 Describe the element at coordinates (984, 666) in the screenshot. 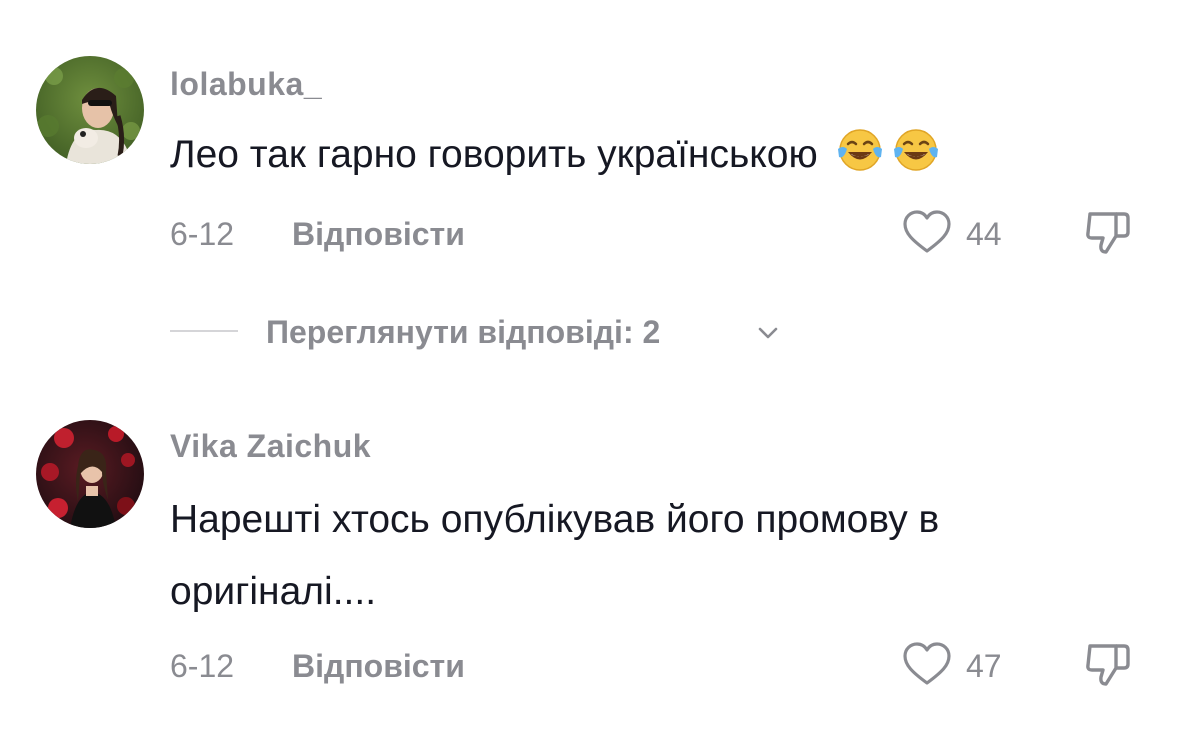

I see `like-count: 47` at that location.